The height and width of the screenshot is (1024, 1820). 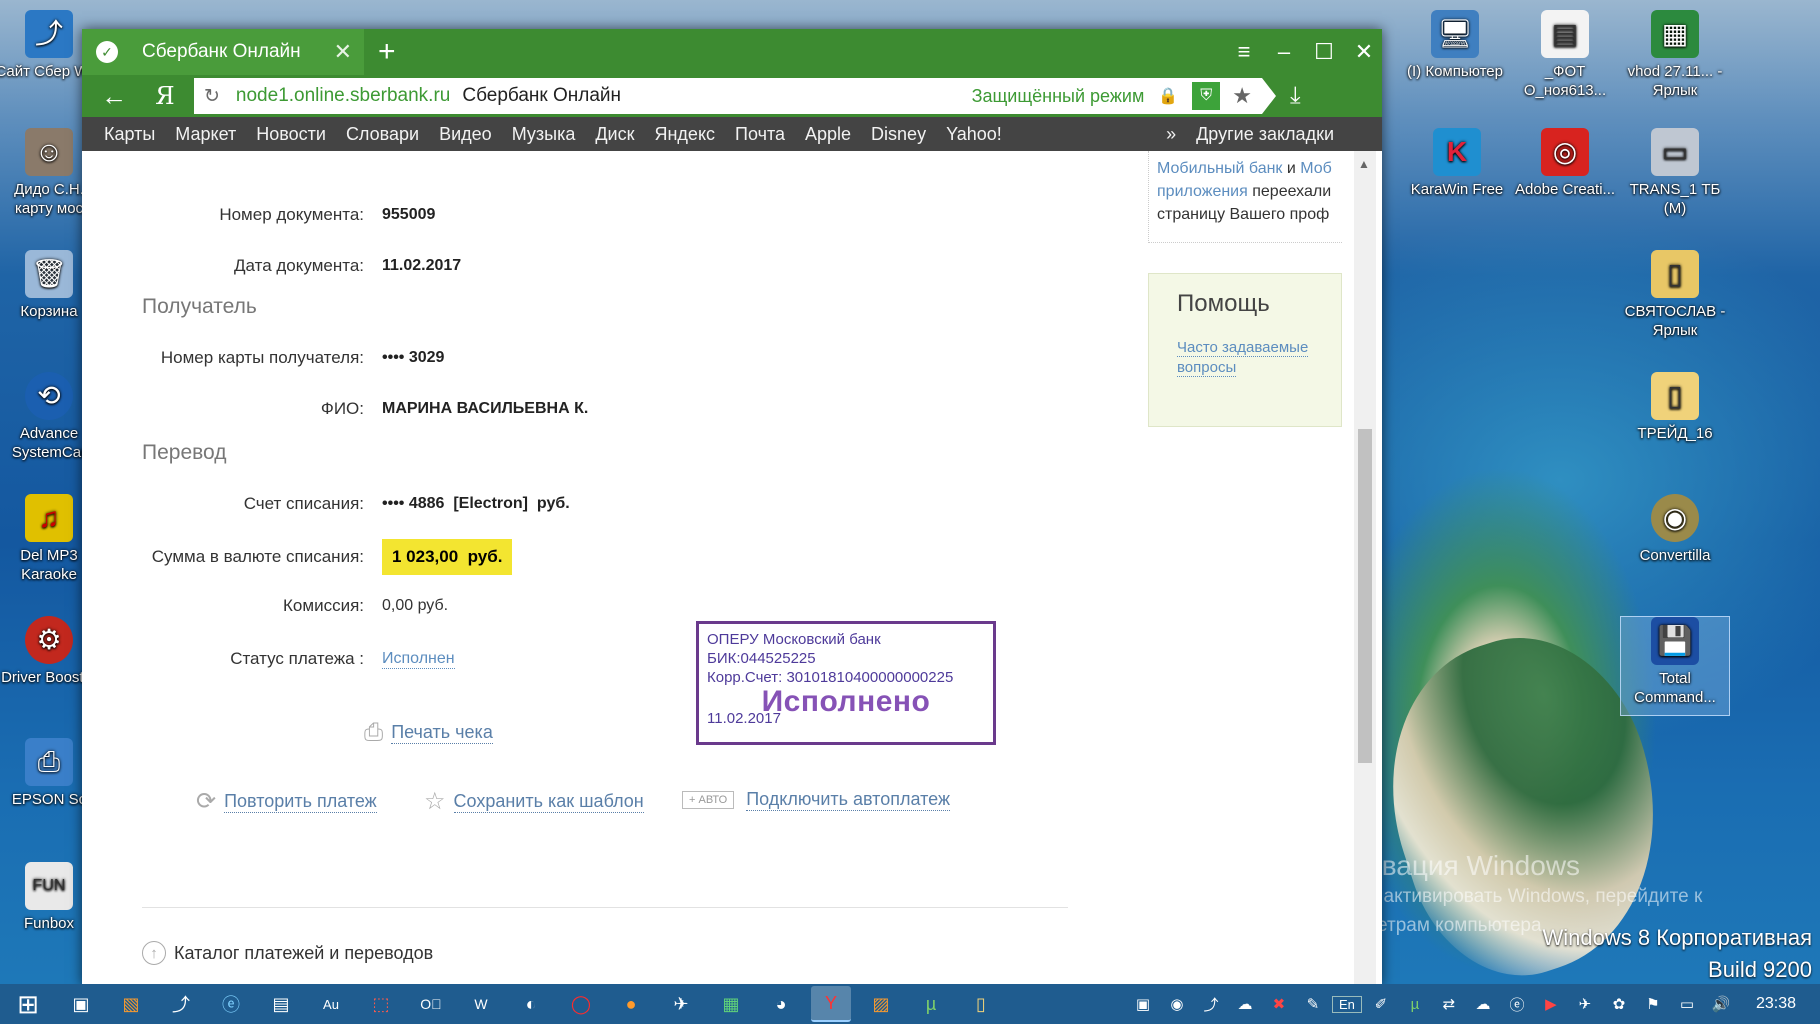 I want to click on browser-titlebar: ✓ Сбербанк Онлайн ✕ + ≡ – ☐ ✕, so click(x=732, y=52).